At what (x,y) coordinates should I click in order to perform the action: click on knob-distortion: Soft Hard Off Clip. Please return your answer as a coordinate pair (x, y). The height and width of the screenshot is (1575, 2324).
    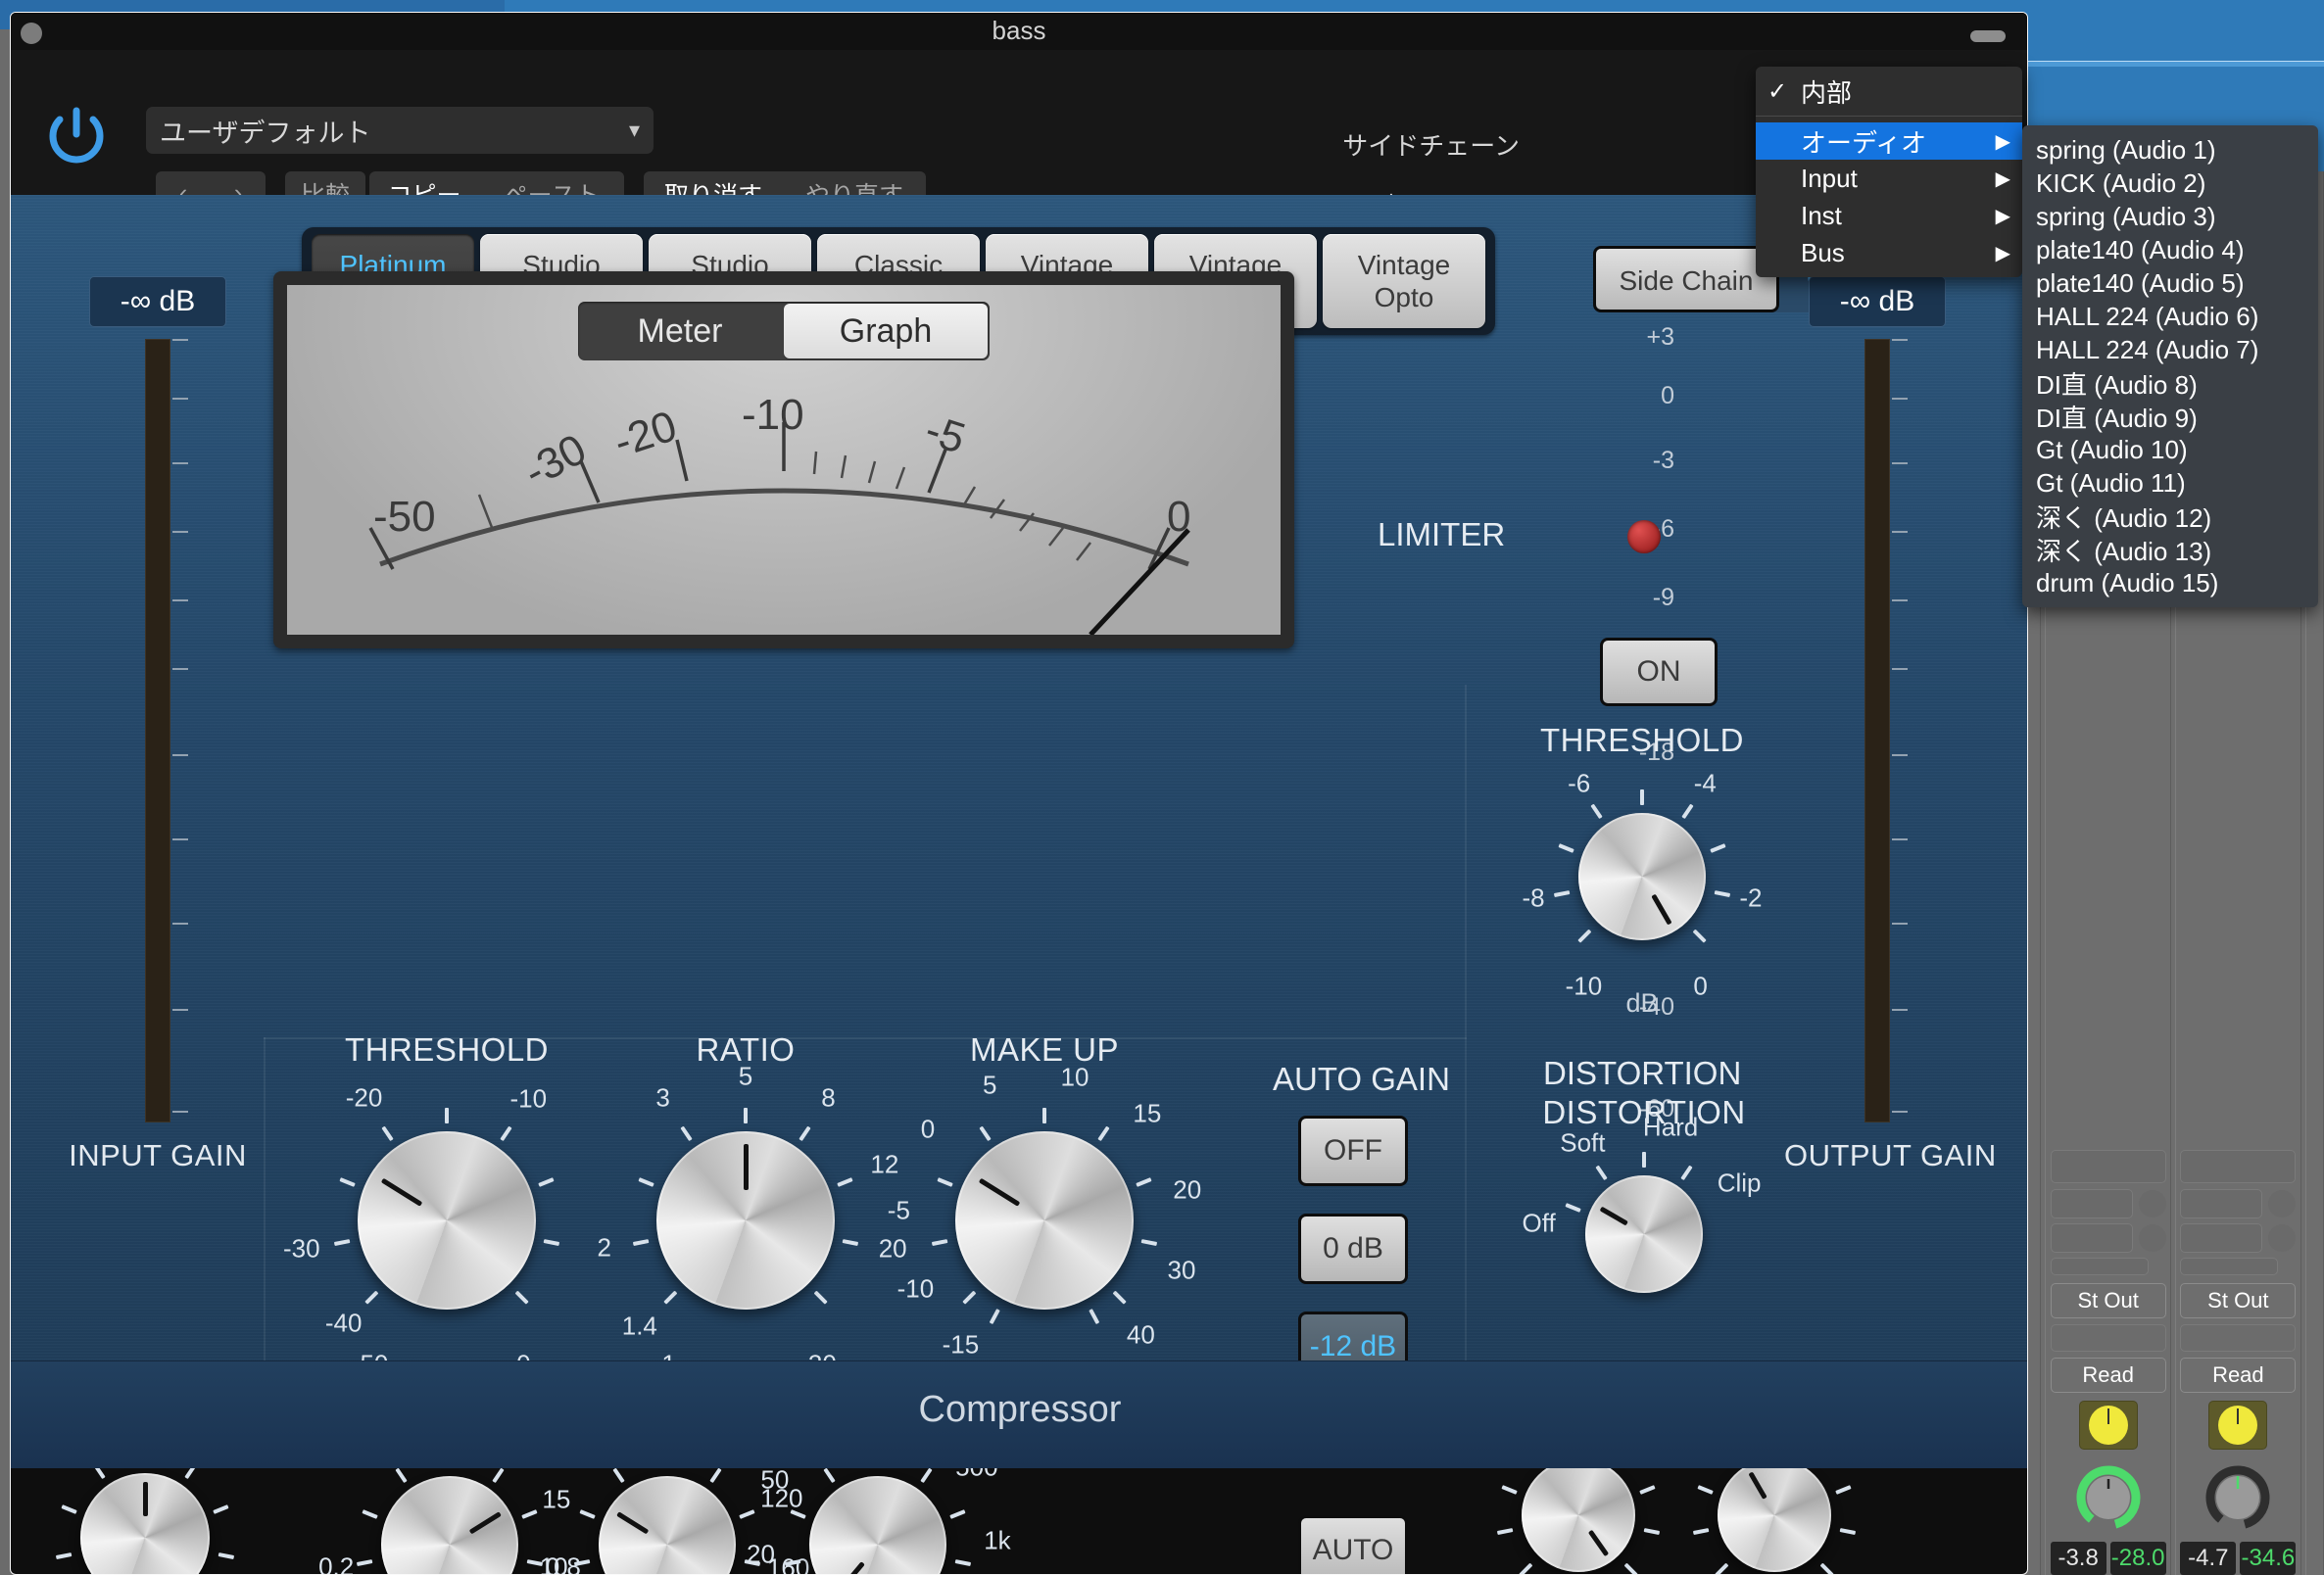
    Looking at the image, I should click on (1642, 1225).